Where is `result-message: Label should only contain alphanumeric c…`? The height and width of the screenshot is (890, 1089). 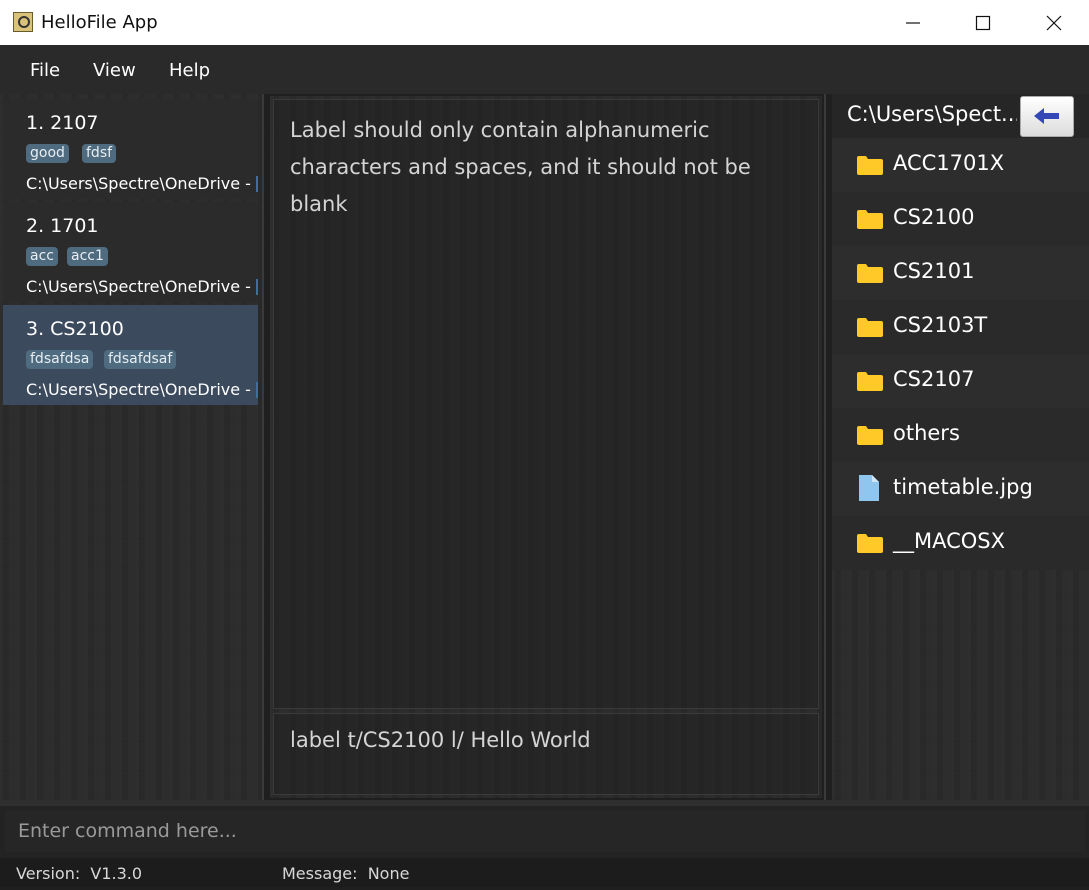
result-message: Label should only contain alphanumeric c… is located at coordinates (520, 167).